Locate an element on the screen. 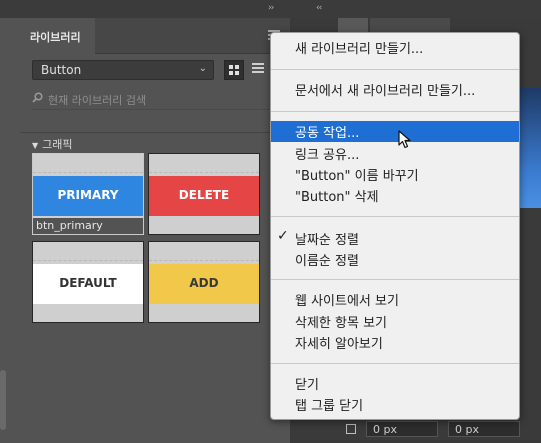  graphic-tile: DEFAULT is located at coordinates (88, 282).